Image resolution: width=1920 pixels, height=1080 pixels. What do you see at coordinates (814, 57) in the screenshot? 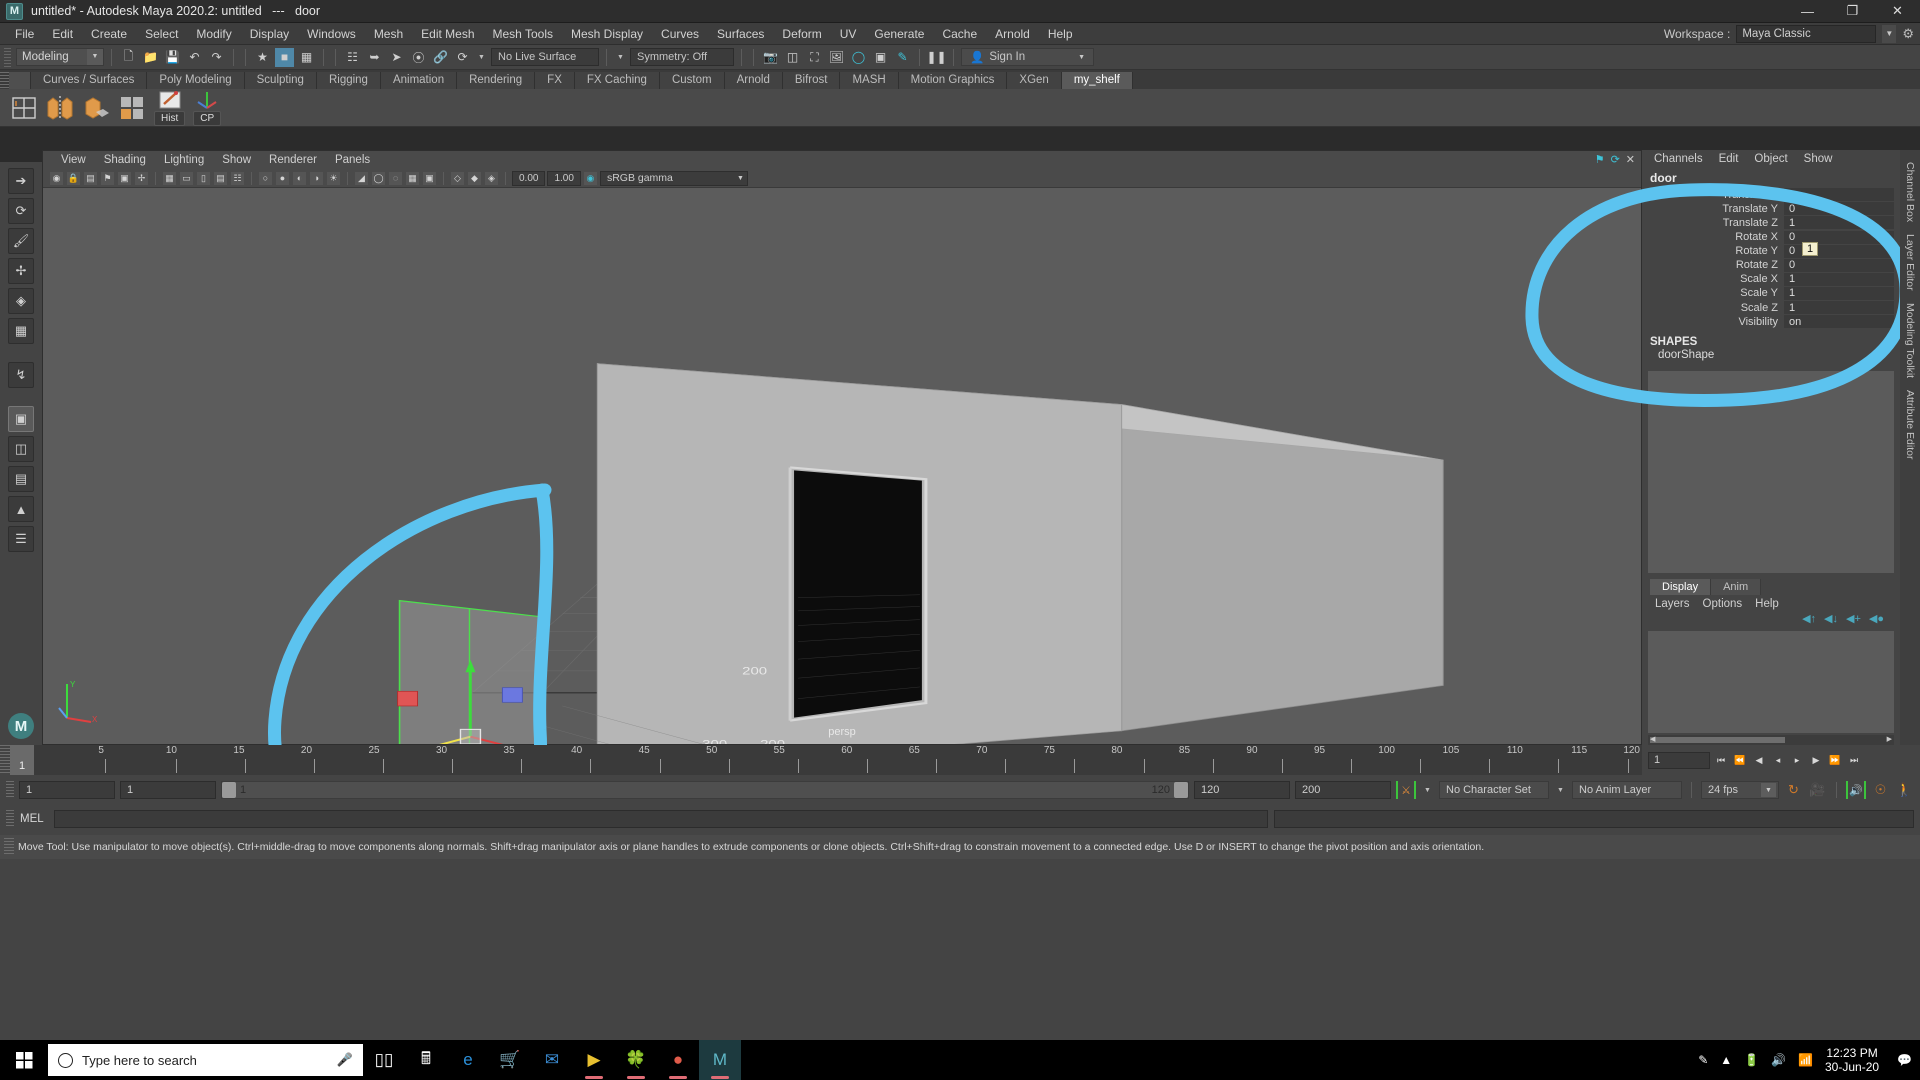
I see `render-settings-icon: ⛶` at bounding box center [814, 57].